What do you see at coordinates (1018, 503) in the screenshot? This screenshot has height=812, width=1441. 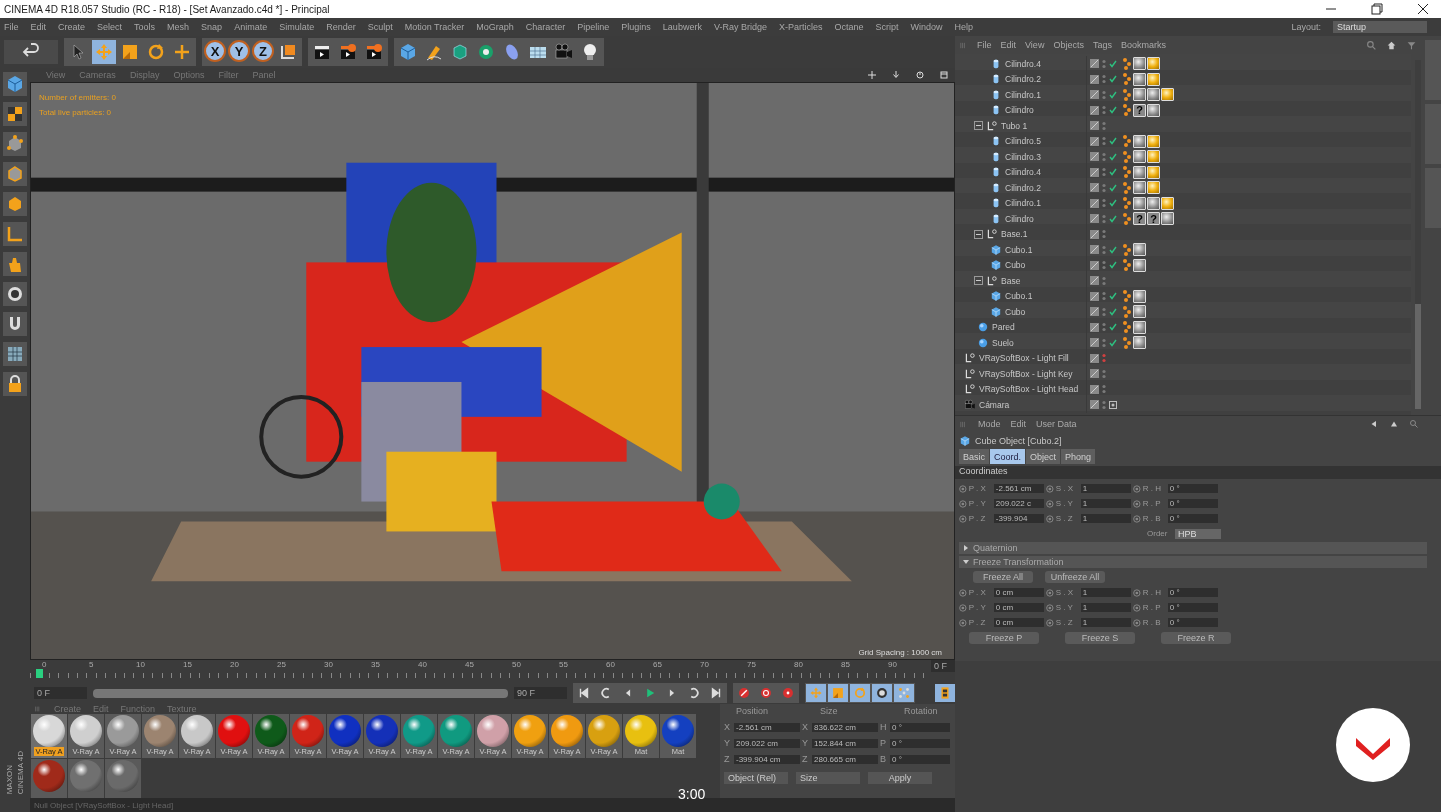 I see `value-field: 209.022 c` at bounding box center [1018, 503].